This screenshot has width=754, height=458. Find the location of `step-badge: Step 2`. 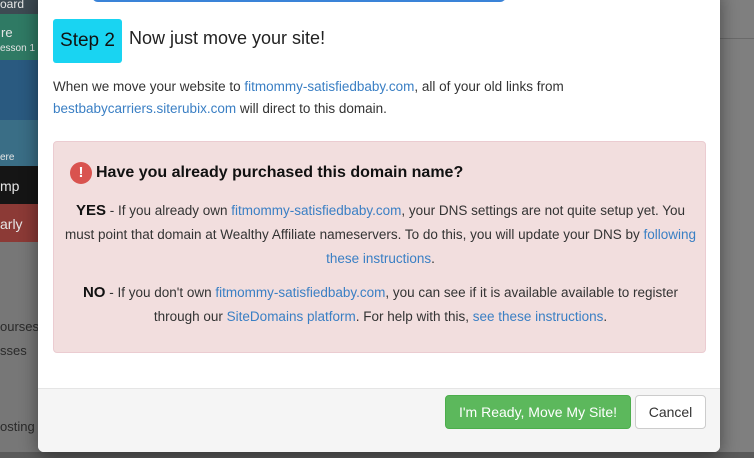

step-badge: Step 2 is located at coordinates (87, 41).